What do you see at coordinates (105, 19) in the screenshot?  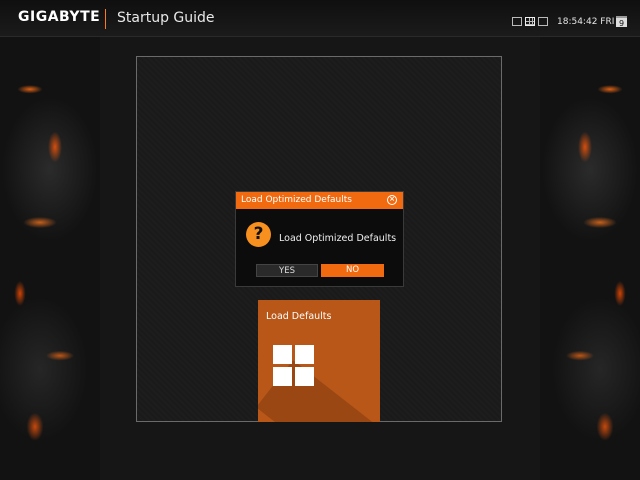 I see `brand-divider` at bounding box center [105, 19].